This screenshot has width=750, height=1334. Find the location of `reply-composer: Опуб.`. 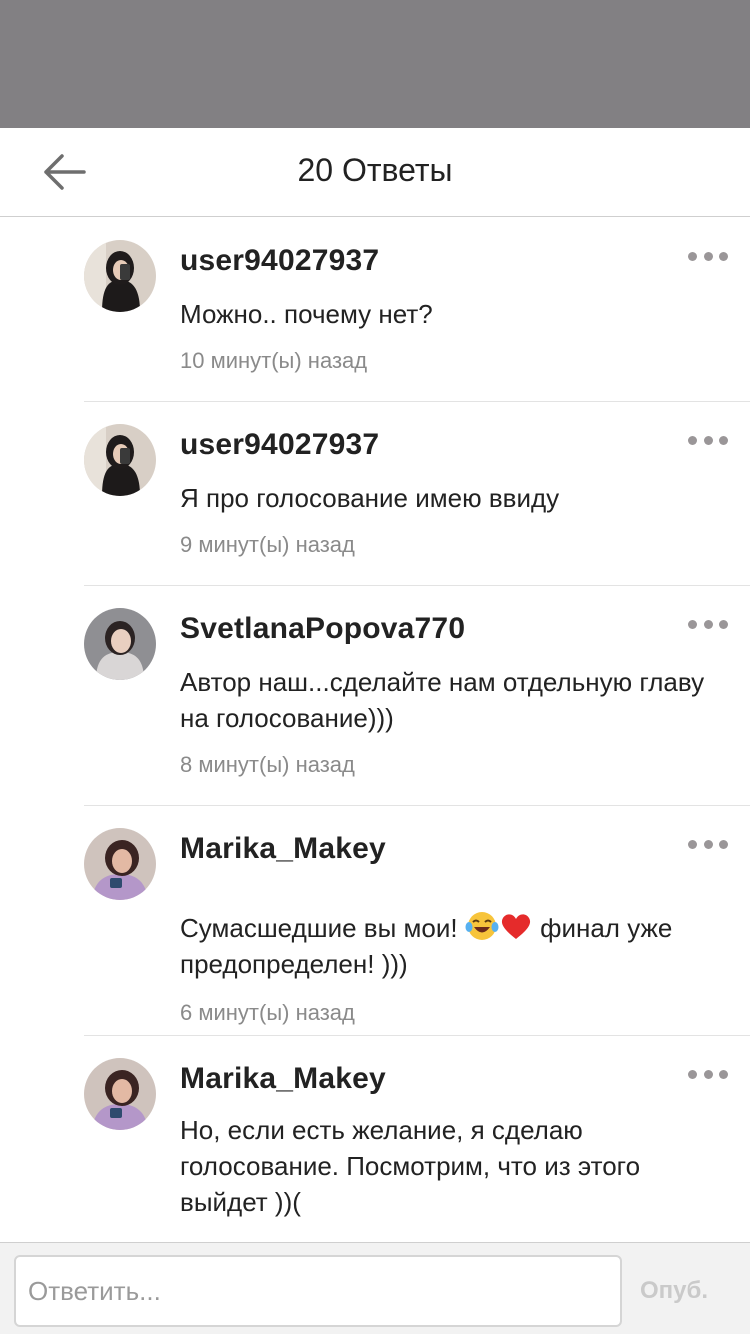

reply-composer: Опуб. is located at coordinates (375, 1288).